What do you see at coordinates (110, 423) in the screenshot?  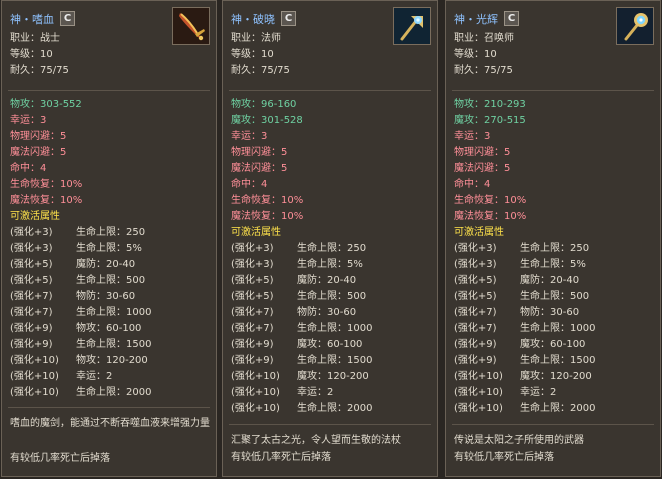 I see `item-description: 嗜血的魔剑，能通过不断吞噬血液来增强力量` at bounding box center [110, 423].